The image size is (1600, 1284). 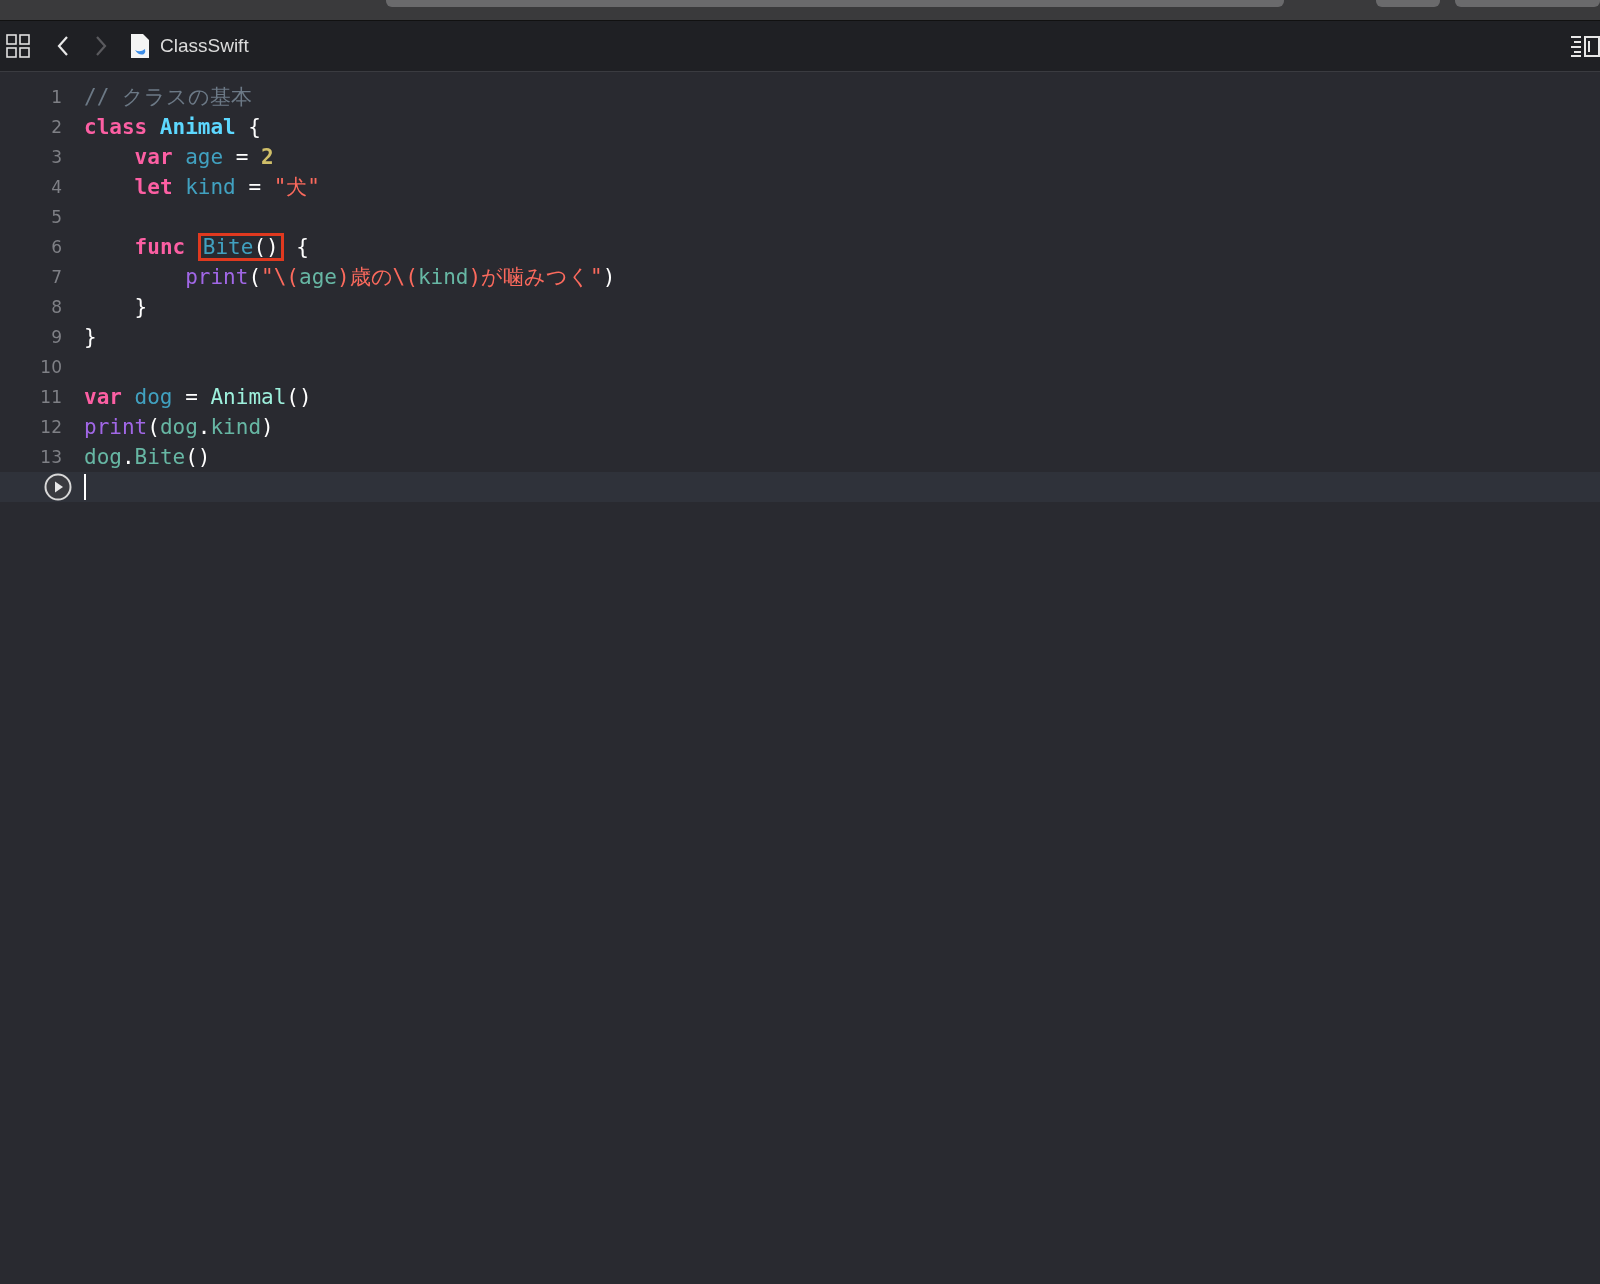 I want to click on code-line: dog.Bite(), so click(x=147, y=457).